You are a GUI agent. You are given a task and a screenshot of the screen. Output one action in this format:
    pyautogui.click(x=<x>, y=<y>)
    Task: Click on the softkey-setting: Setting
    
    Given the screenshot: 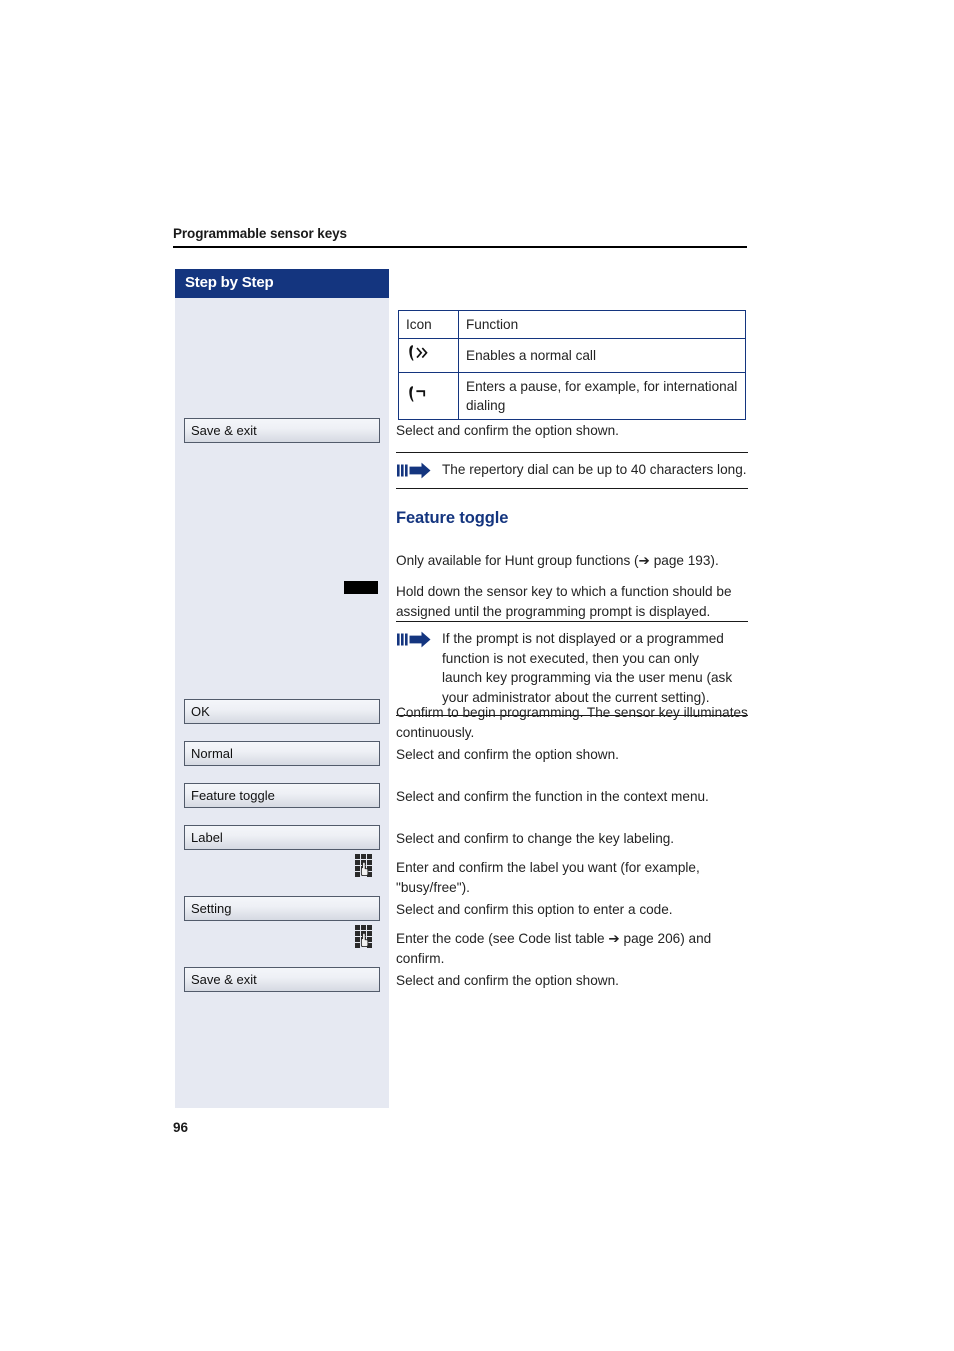 What is the action you would take?
    pyautogui.click(x=282, y=908)
    